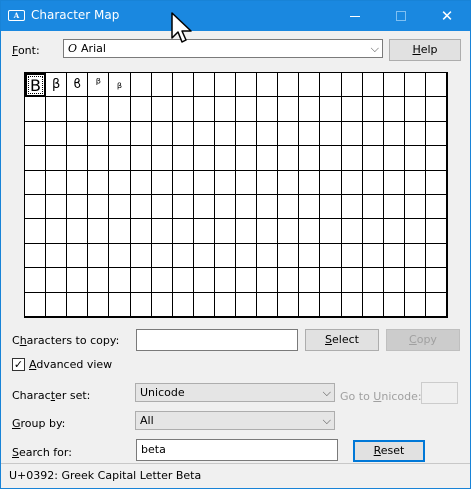 The height and width of the screenshot is (489, 471). Describe the element at coordinates (342, 340) in the screenshot. I see `select-button: Select` at that location.